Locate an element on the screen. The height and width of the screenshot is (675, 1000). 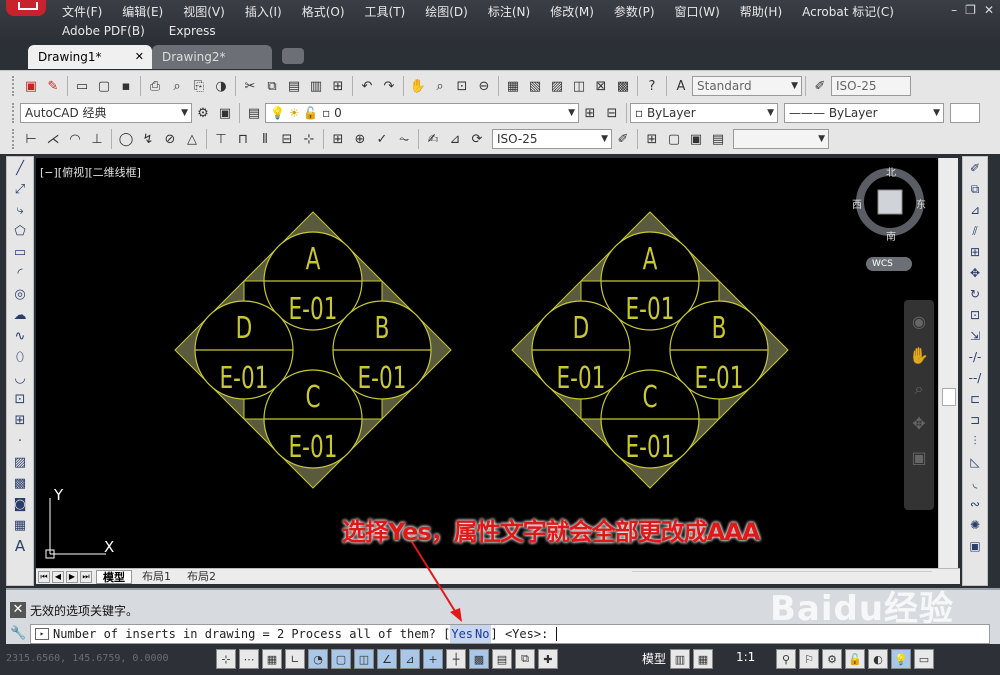
dynamic-ucs-icon: ⊿ is located at coordinates (410, 659).